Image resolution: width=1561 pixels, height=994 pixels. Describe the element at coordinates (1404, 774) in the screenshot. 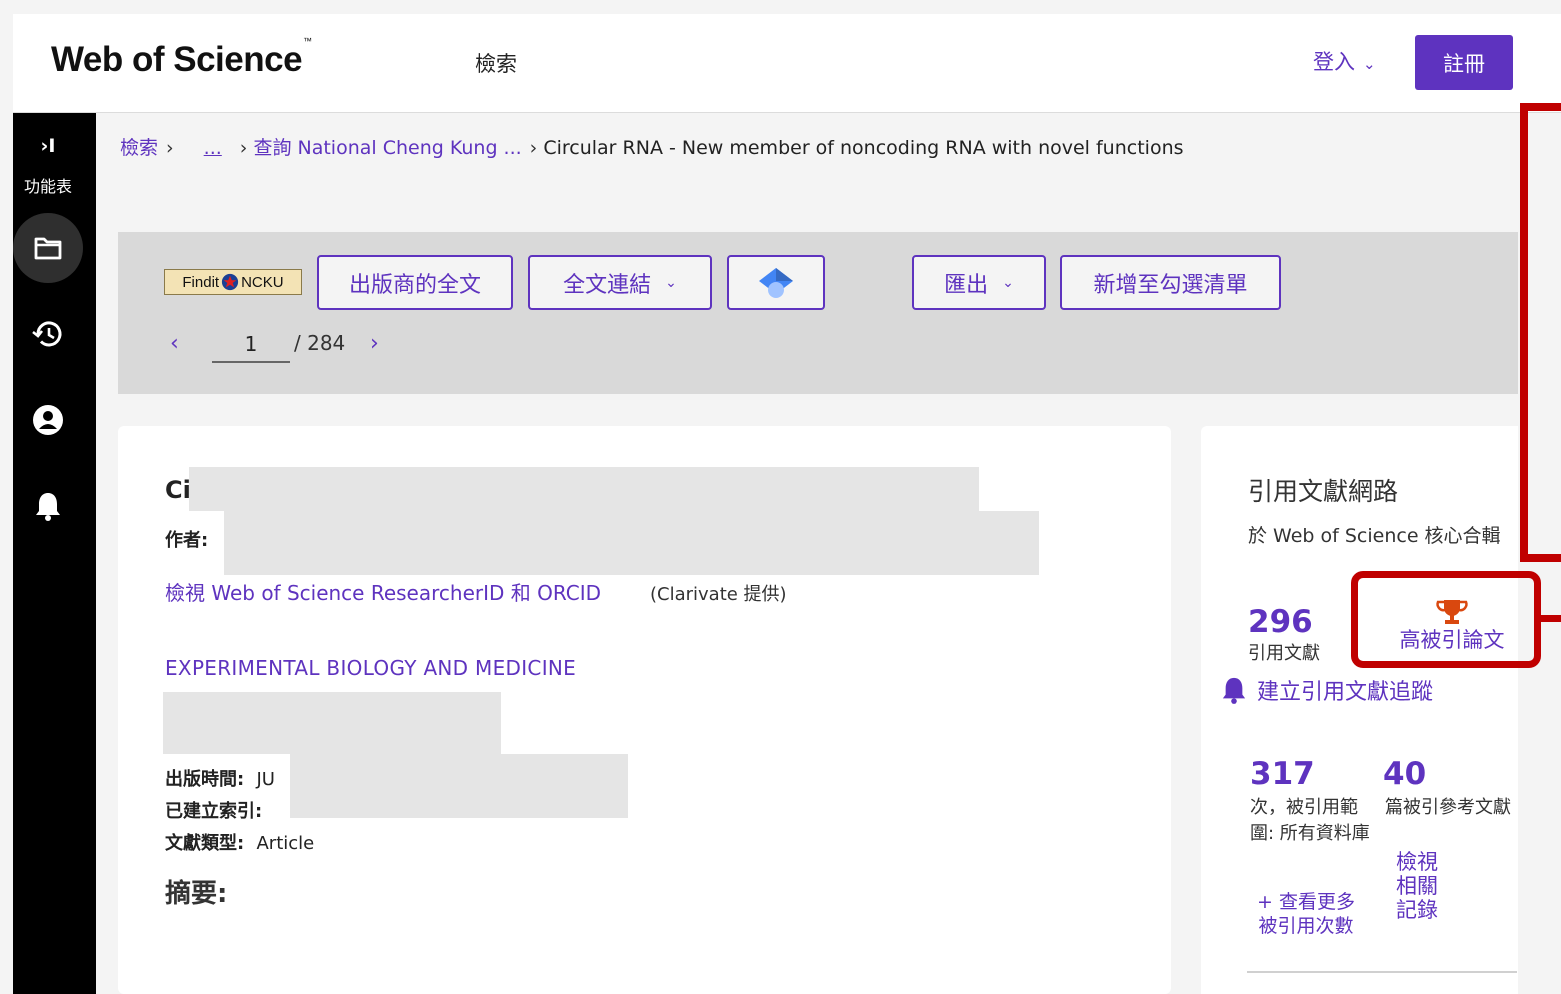

I see `cited-references-count: 40` at that location.